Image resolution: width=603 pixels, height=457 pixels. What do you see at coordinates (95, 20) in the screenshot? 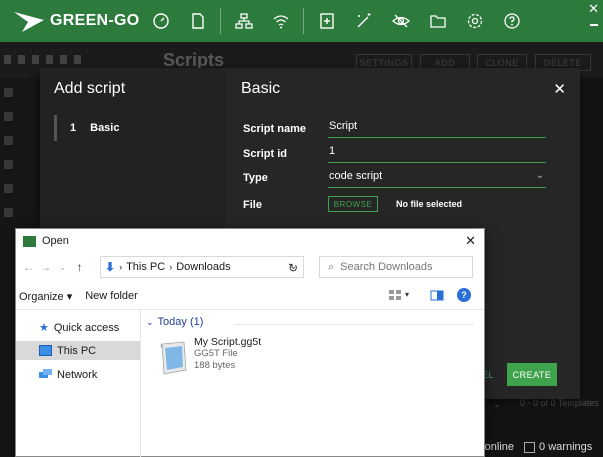
I see `brand-name: GREEN-GO` at bounding box center [95, 20].